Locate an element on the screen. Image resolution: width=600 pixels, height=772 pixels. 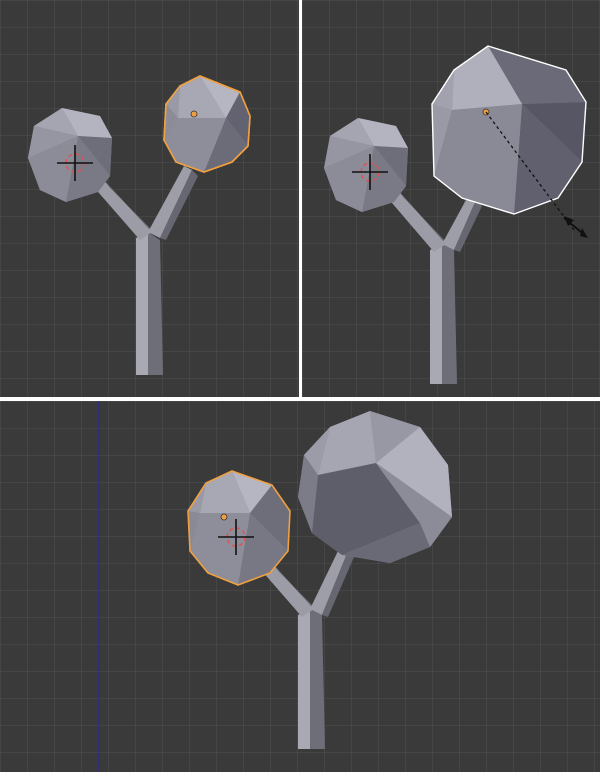
viewport-top-left-scene is located at coordinates (139, 225).